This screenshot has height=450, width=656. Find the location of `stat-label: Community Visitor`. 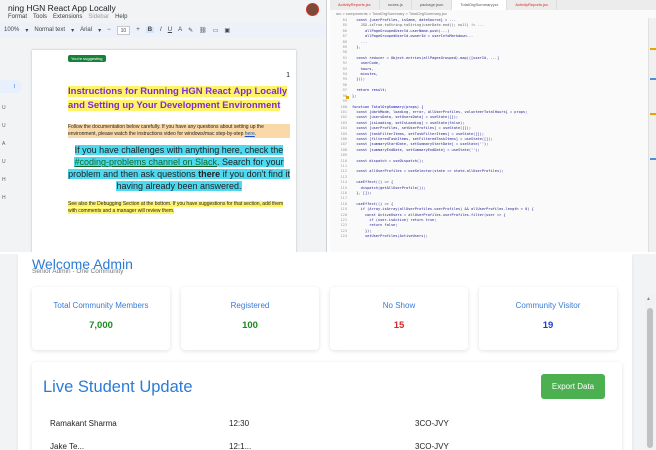

stat-label: Community Visitor is located at coordinates (548, 305).